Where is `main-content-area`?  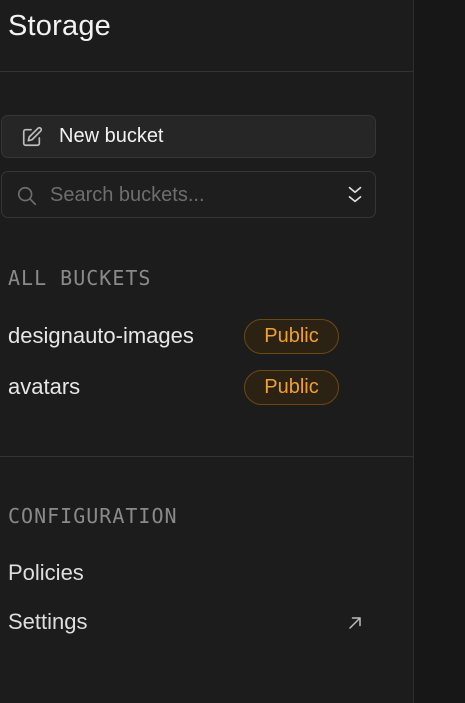
main-content-area is located at coordinates (439, 351).